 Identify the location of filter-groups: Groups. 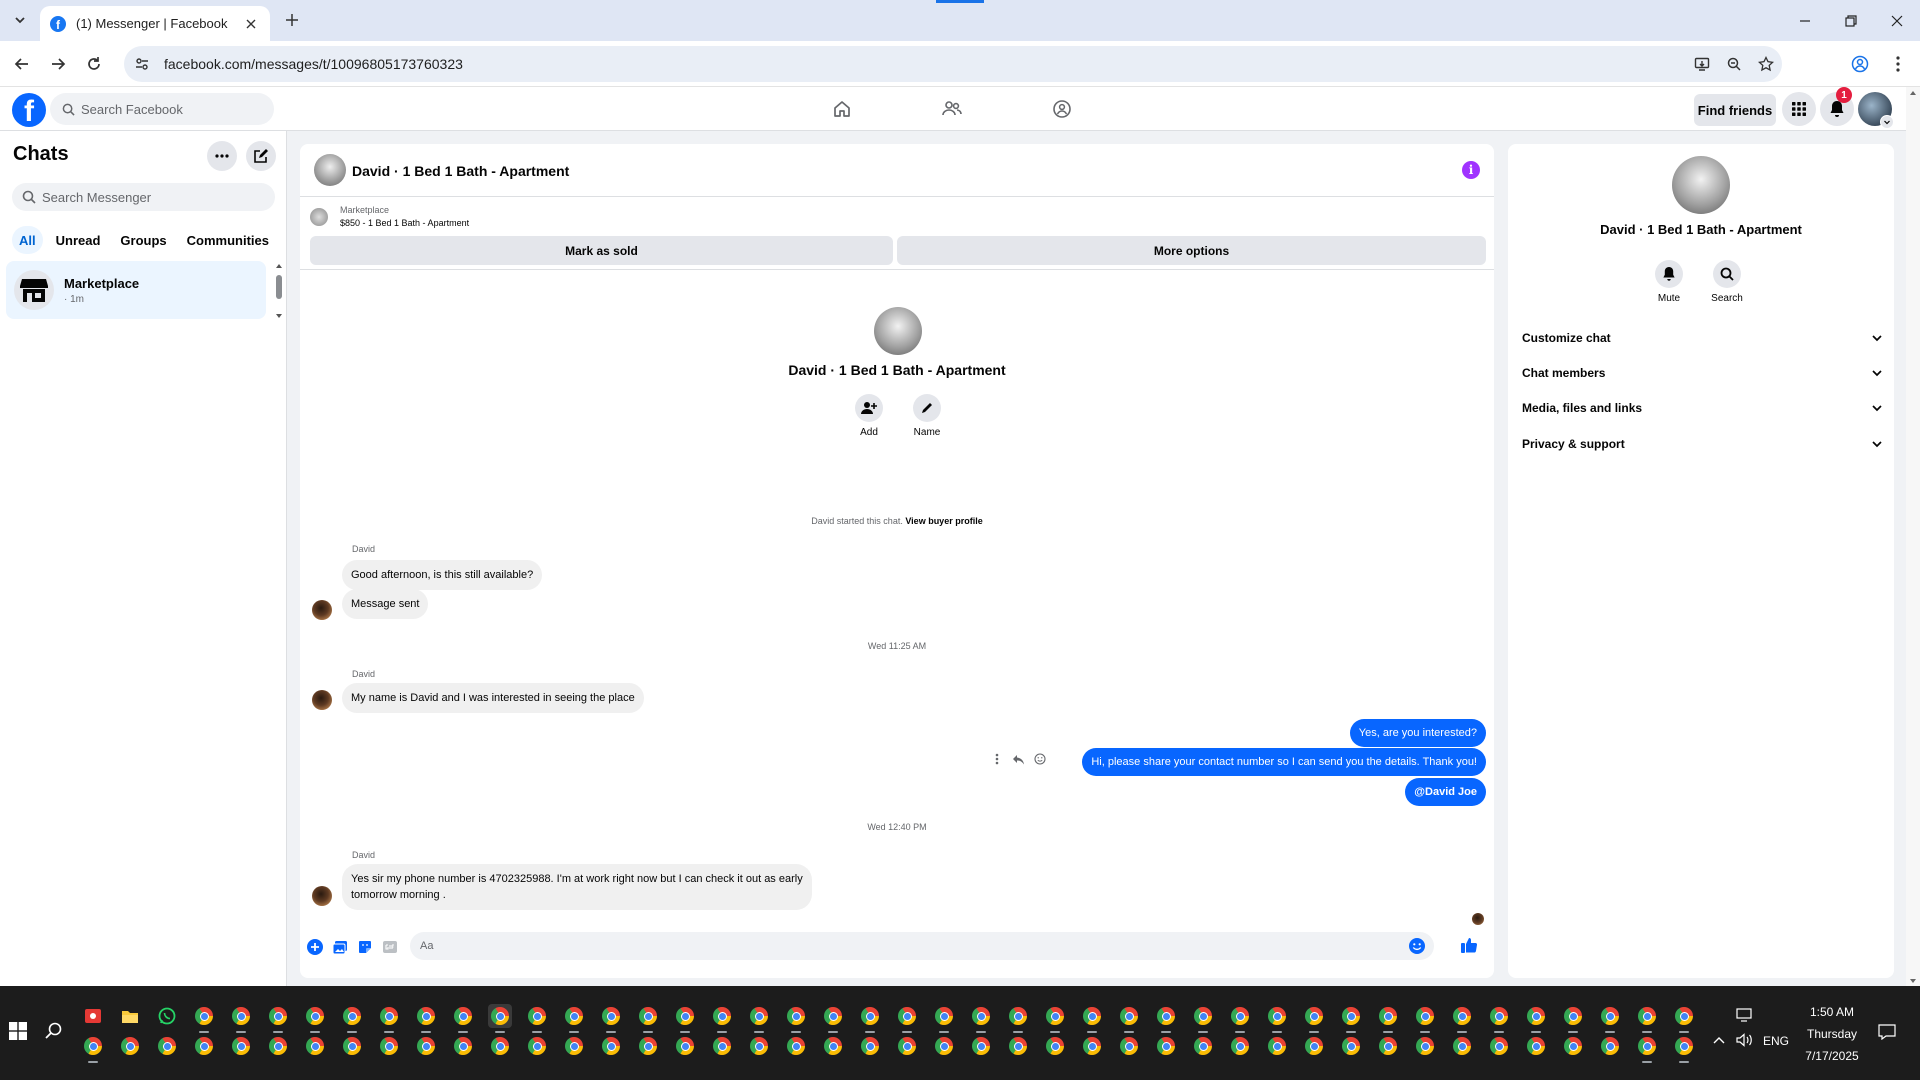
(143, 240).